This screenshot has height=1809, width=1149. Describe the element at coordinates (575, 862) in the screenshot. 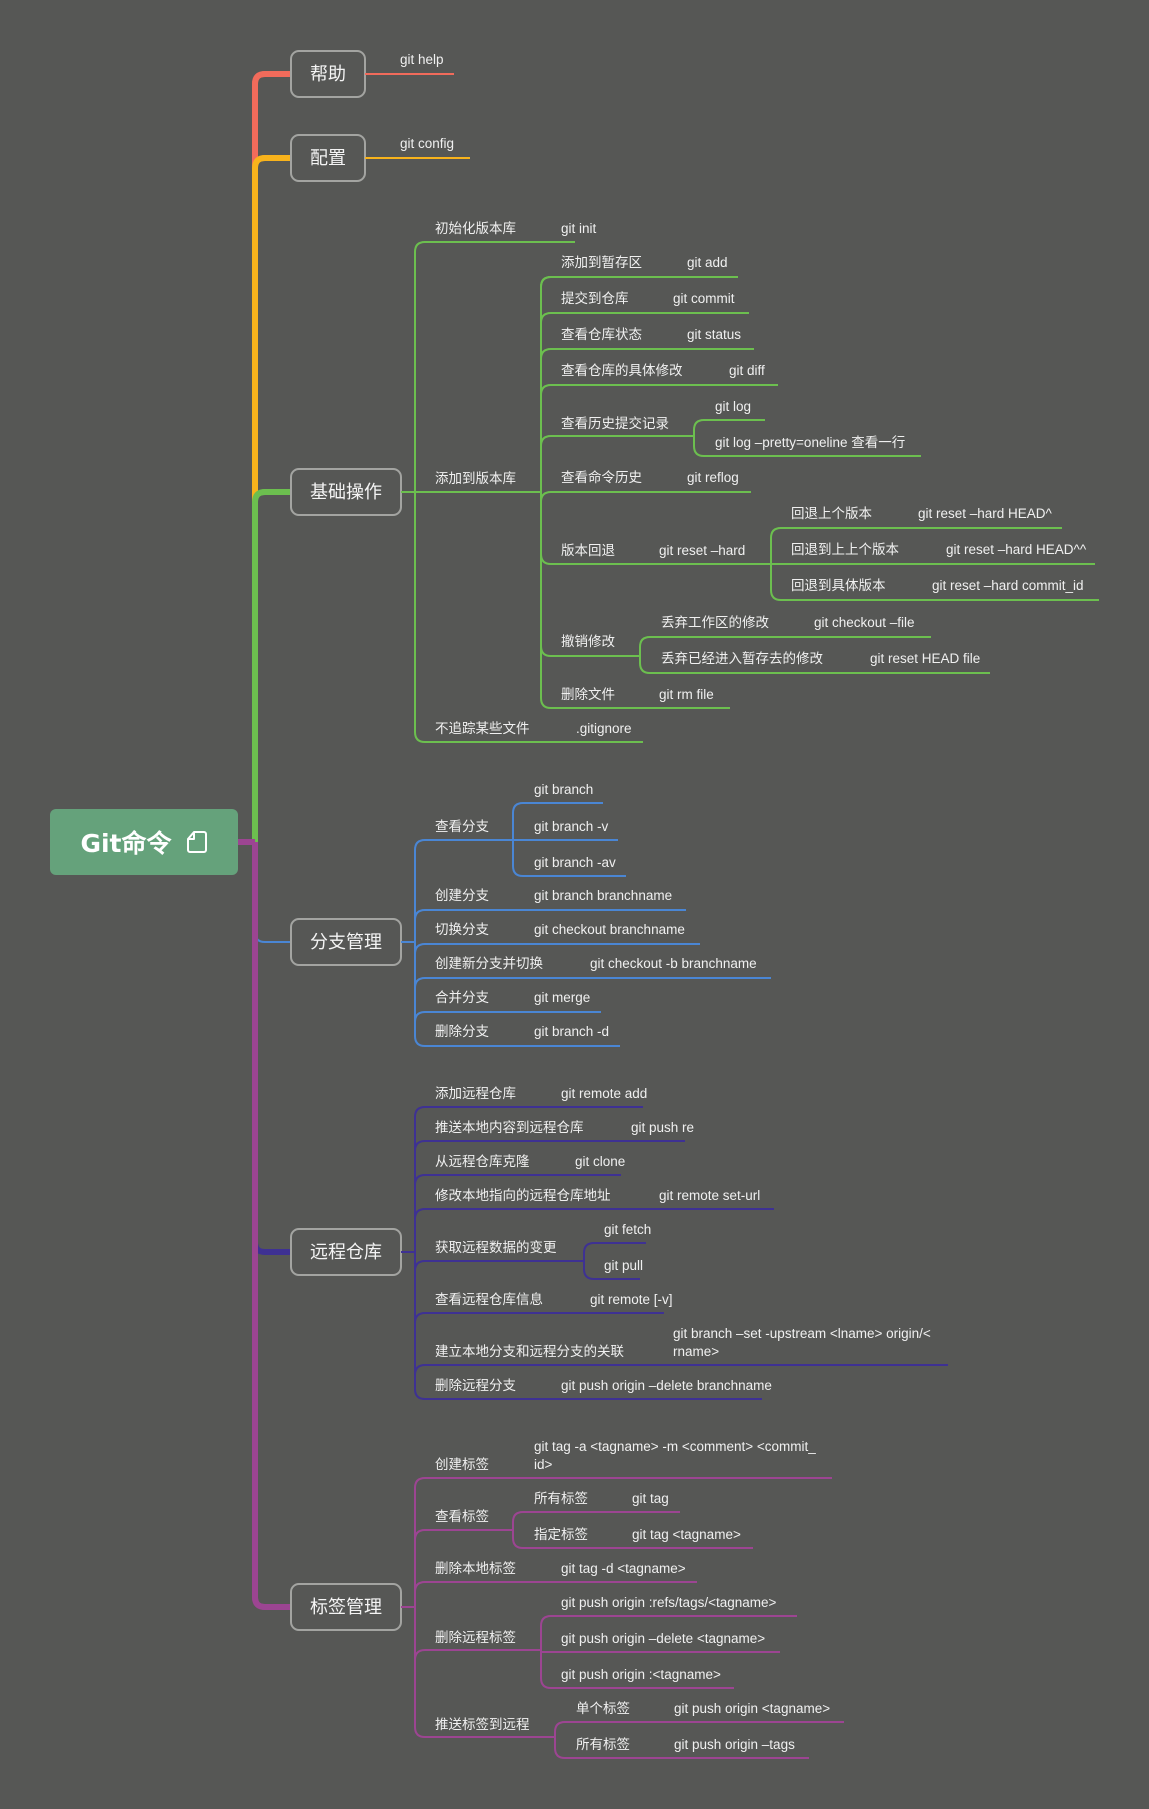

I see `command-text: git branch -av` at that location.